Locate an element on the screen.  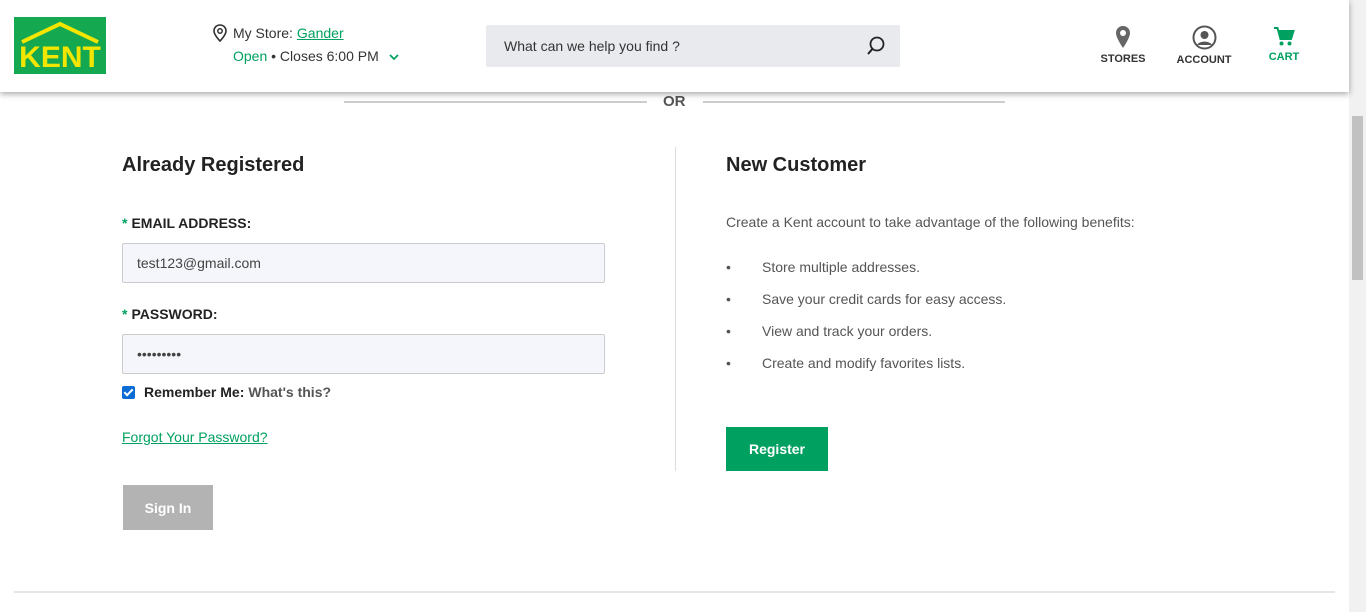
account-nav: ACCOUNT is located at coordinates (1204, 45).